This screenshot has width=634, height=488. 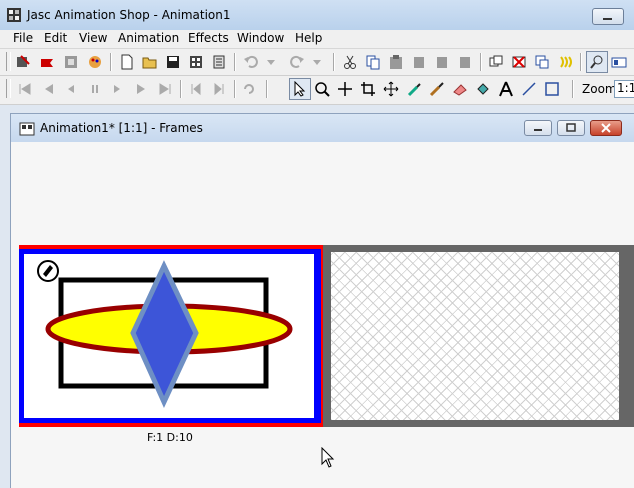 I want to click on eraser-tool-icon, so click(x=460, y=89).